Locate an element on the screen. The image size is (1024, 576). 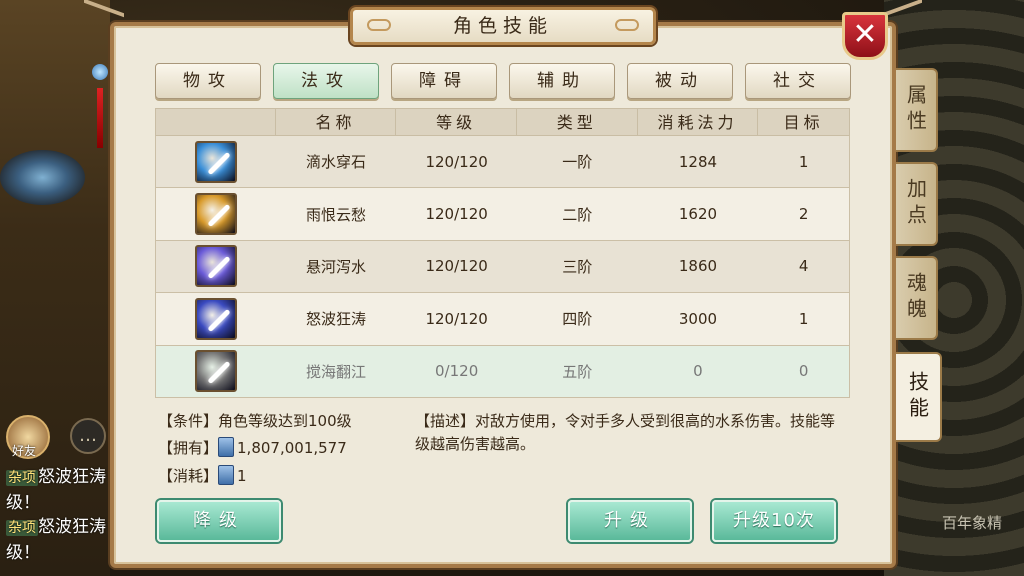
header-icon is located at coordinates (216, 122).